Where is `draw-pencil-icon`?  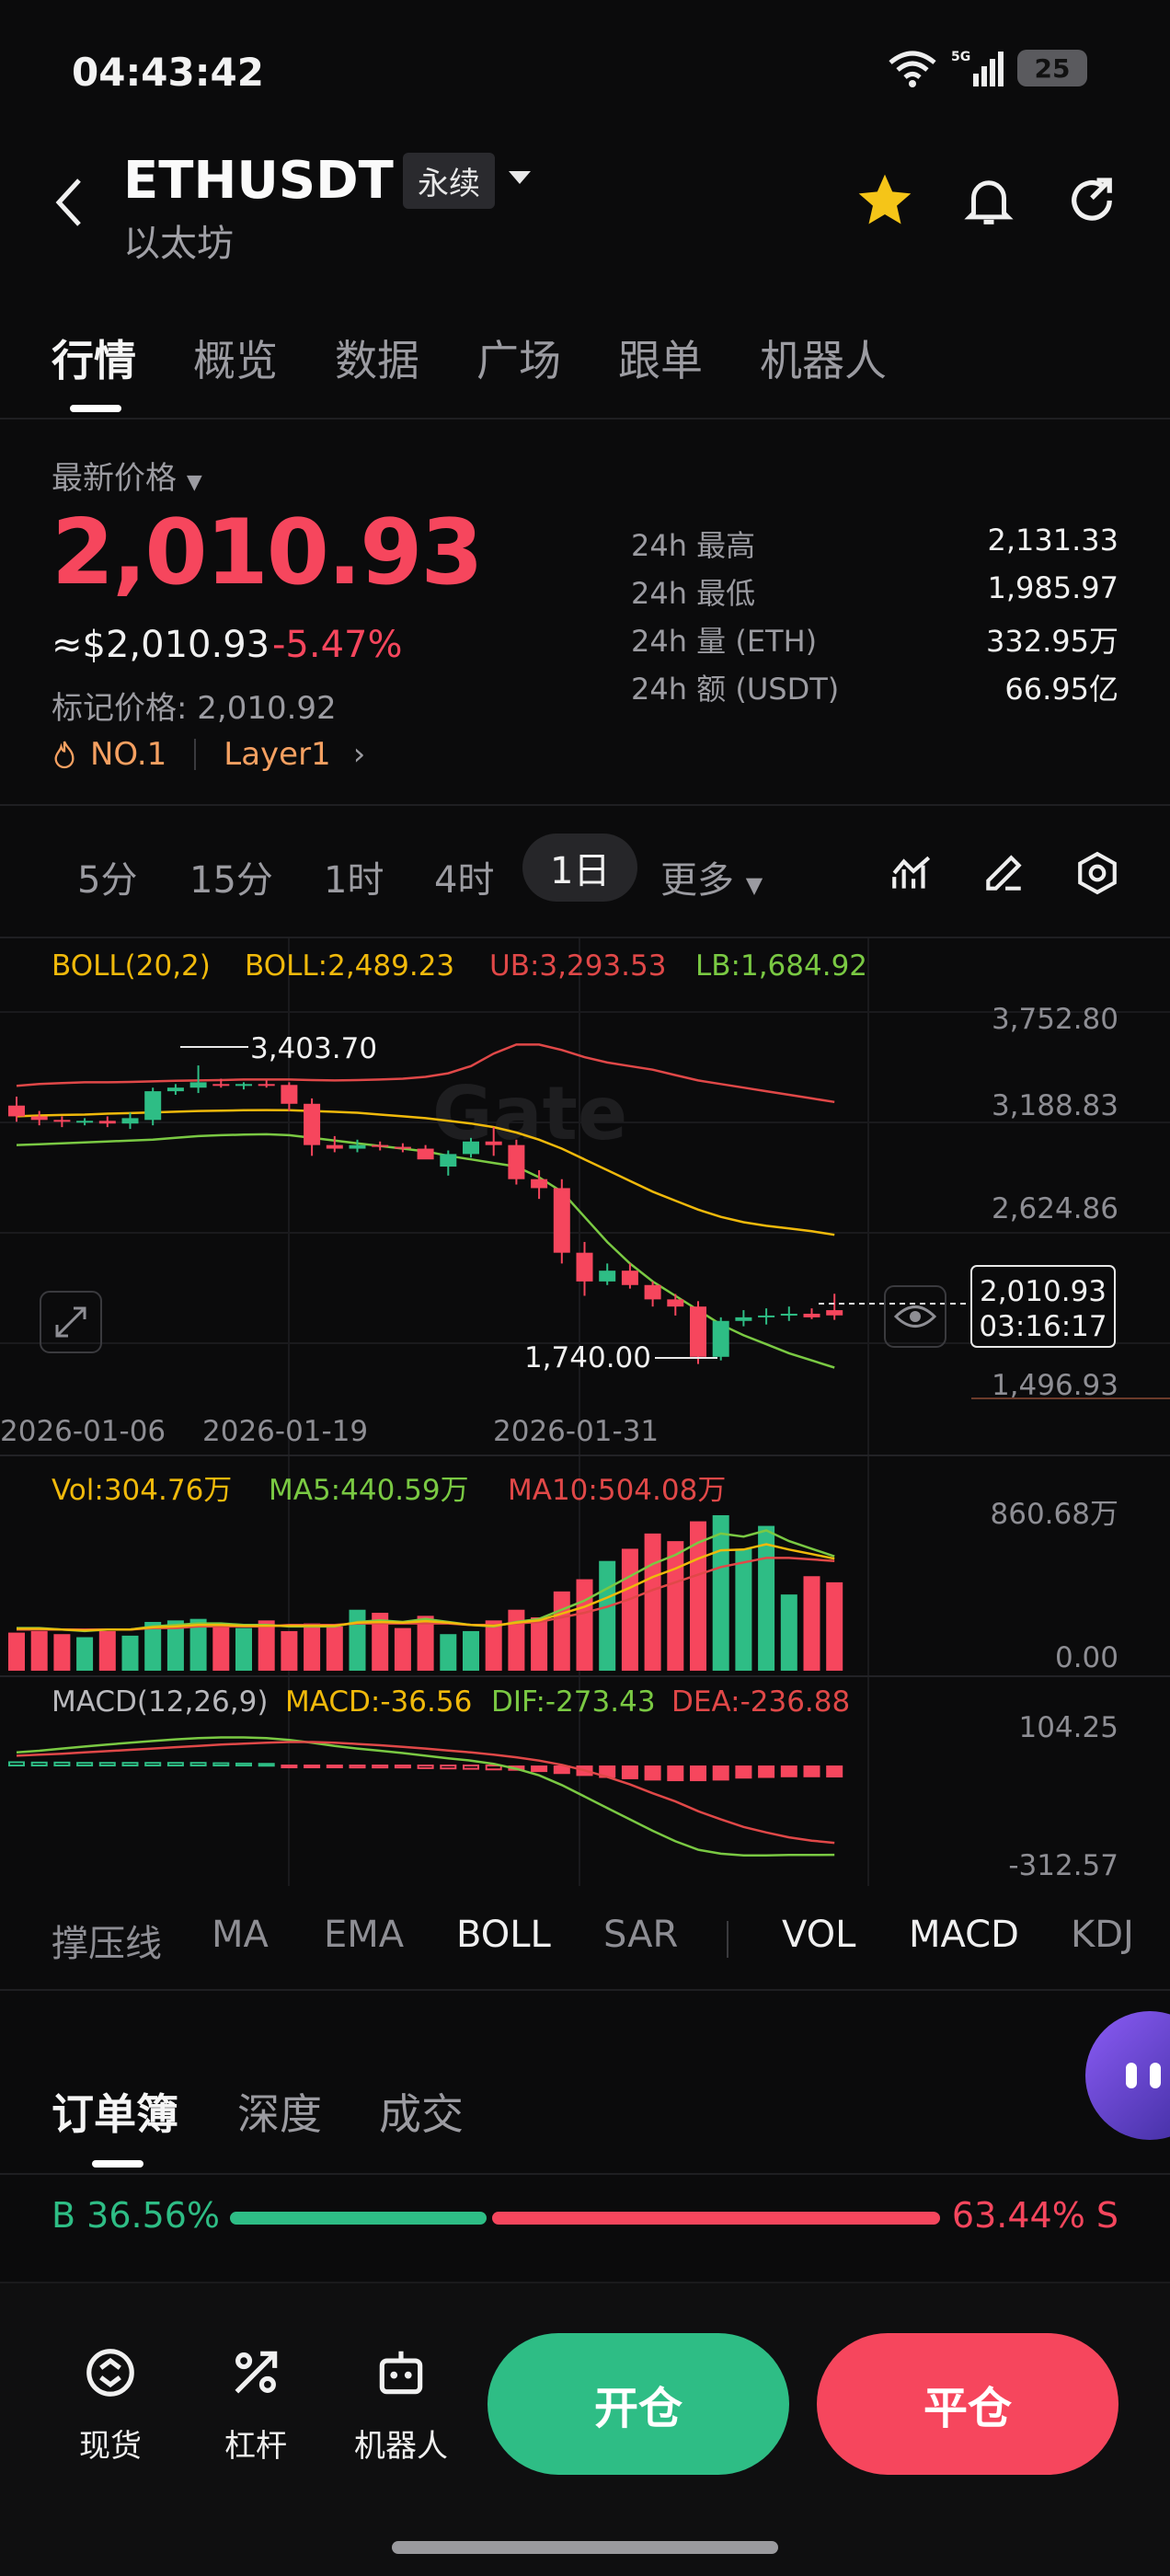
draw-pencil-icon is located at coordinates (1004, 873).